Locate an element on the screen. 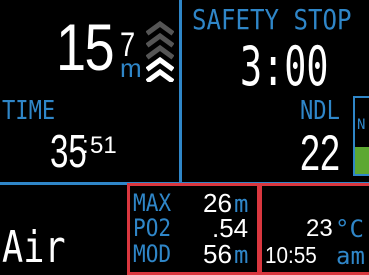 Image resolution: width=369 pixels, height=275 pixels. depth-whole: 15 is located at coordinates (85, 47).